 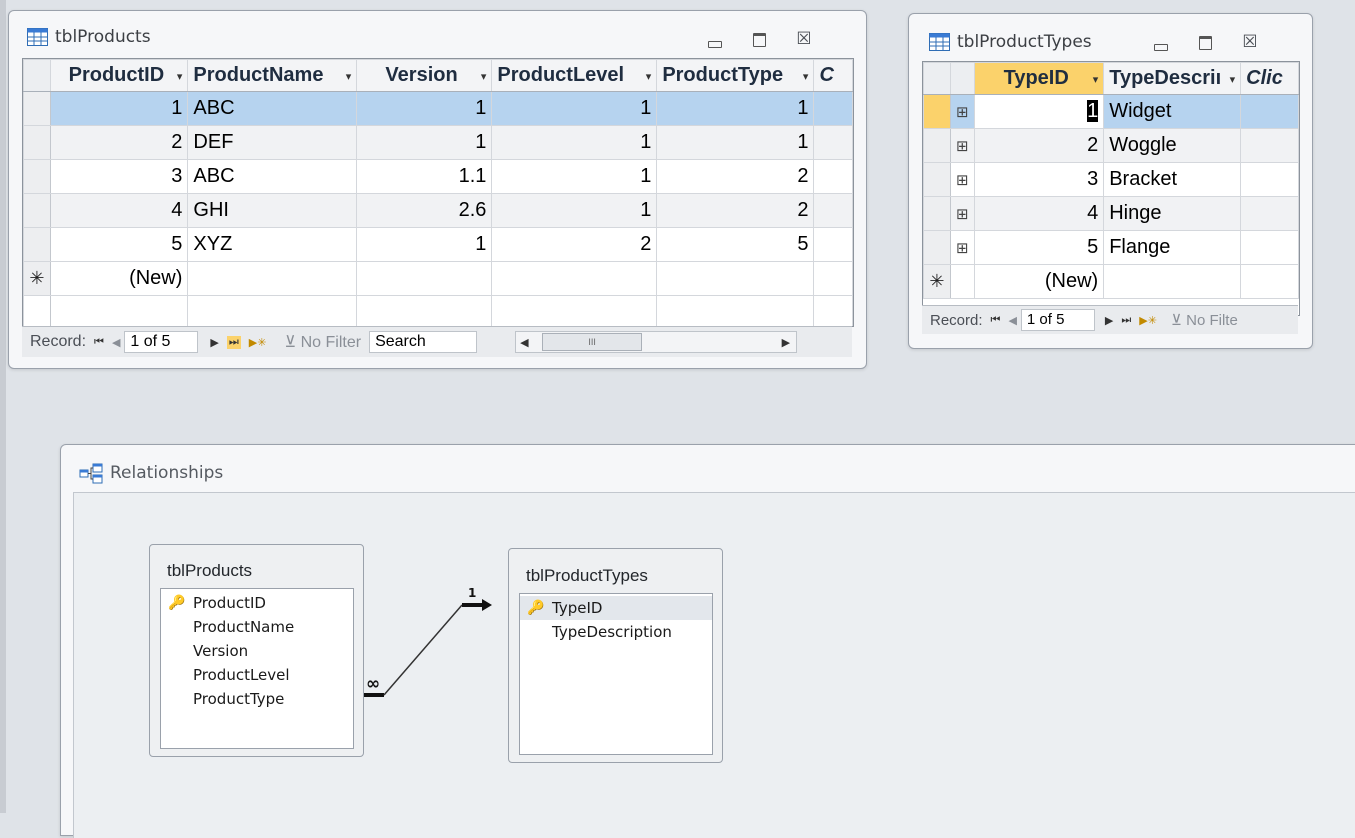 What do you see at coordinates (119, 210) in the screenshot?
I see `cell-productid: 4` at bounding box center [119, 210].